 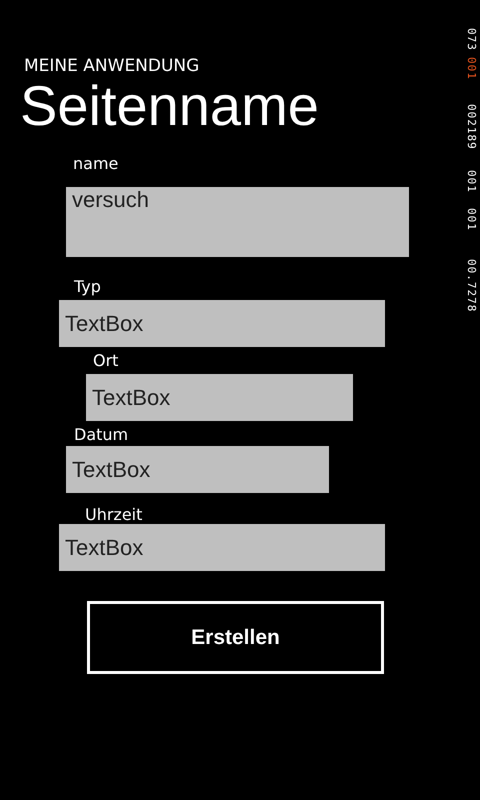 I want to click on field-label: Datum, so click(x=101, y=434).